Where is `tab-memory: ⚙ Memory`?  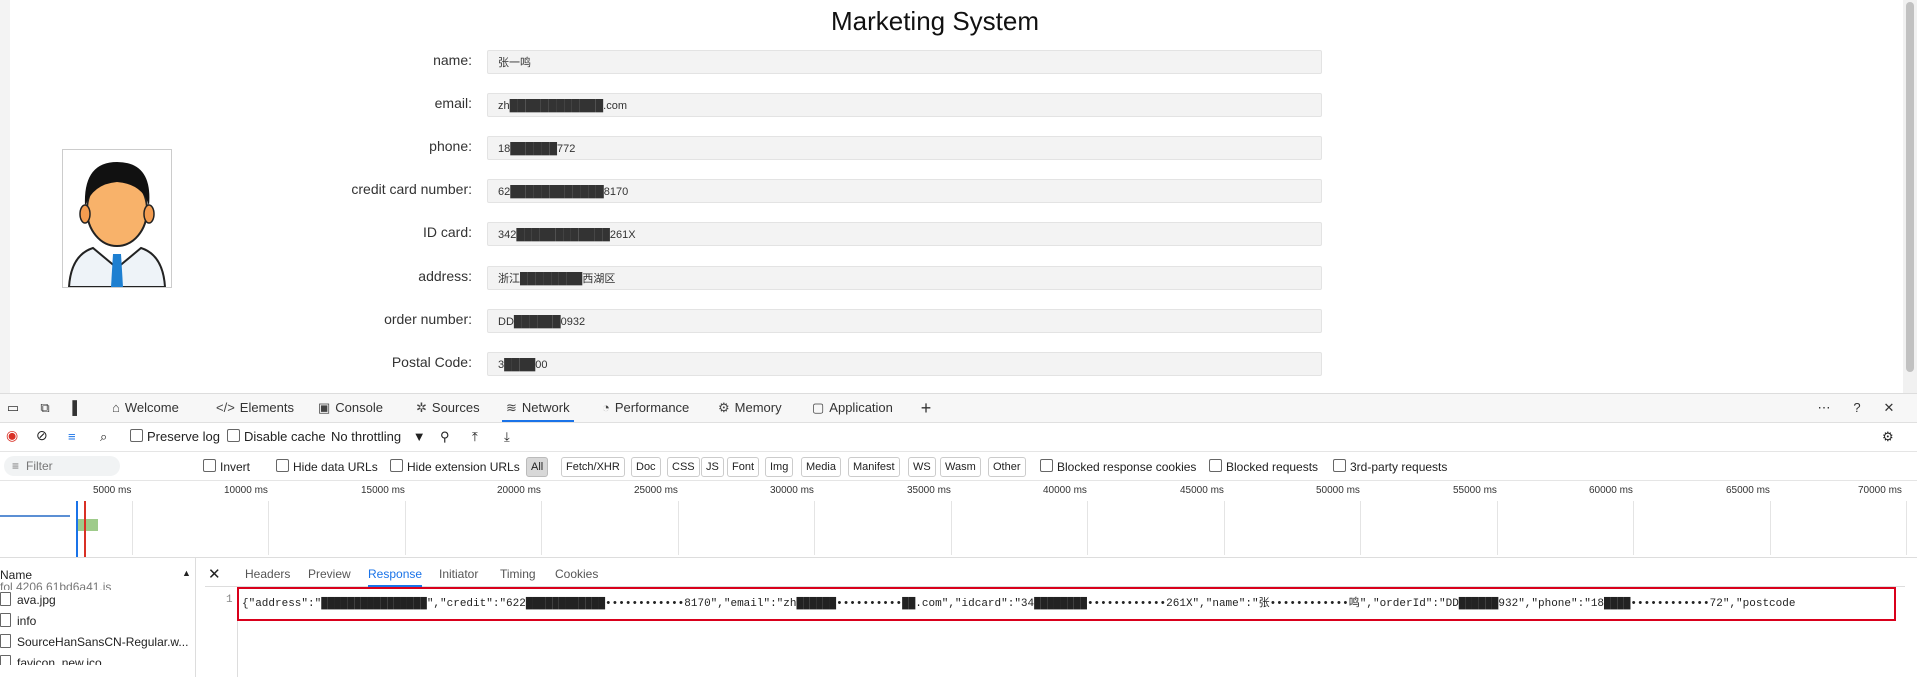 tab-memory: ⚙ Memory is located at coordinates (750, 408).